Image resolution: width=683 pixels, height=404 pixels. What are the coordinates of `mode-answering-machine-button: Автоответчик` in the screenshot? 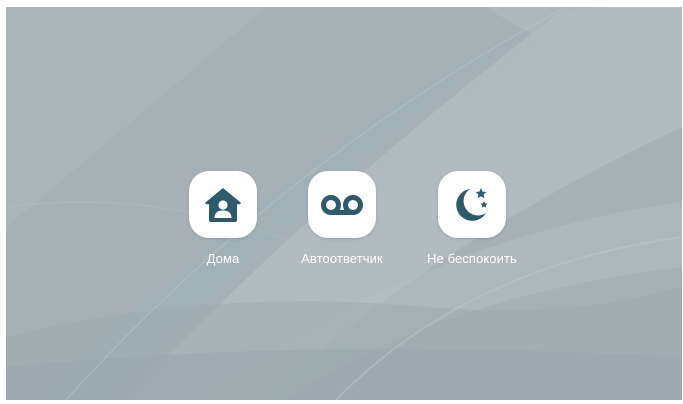 It's located at (342, 218).